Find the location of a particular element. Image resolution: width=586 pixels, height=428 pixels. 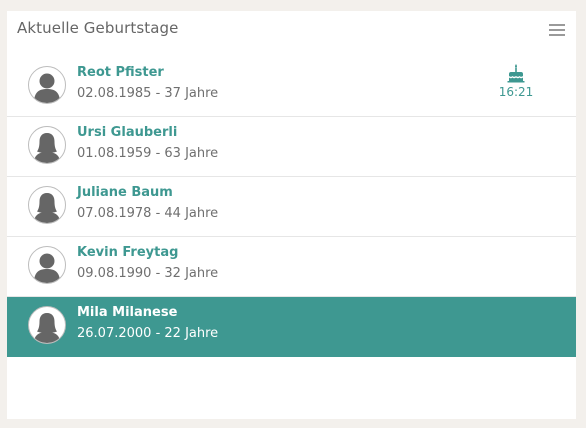

birthday-cake-icon is located at coordinates (516, 73).